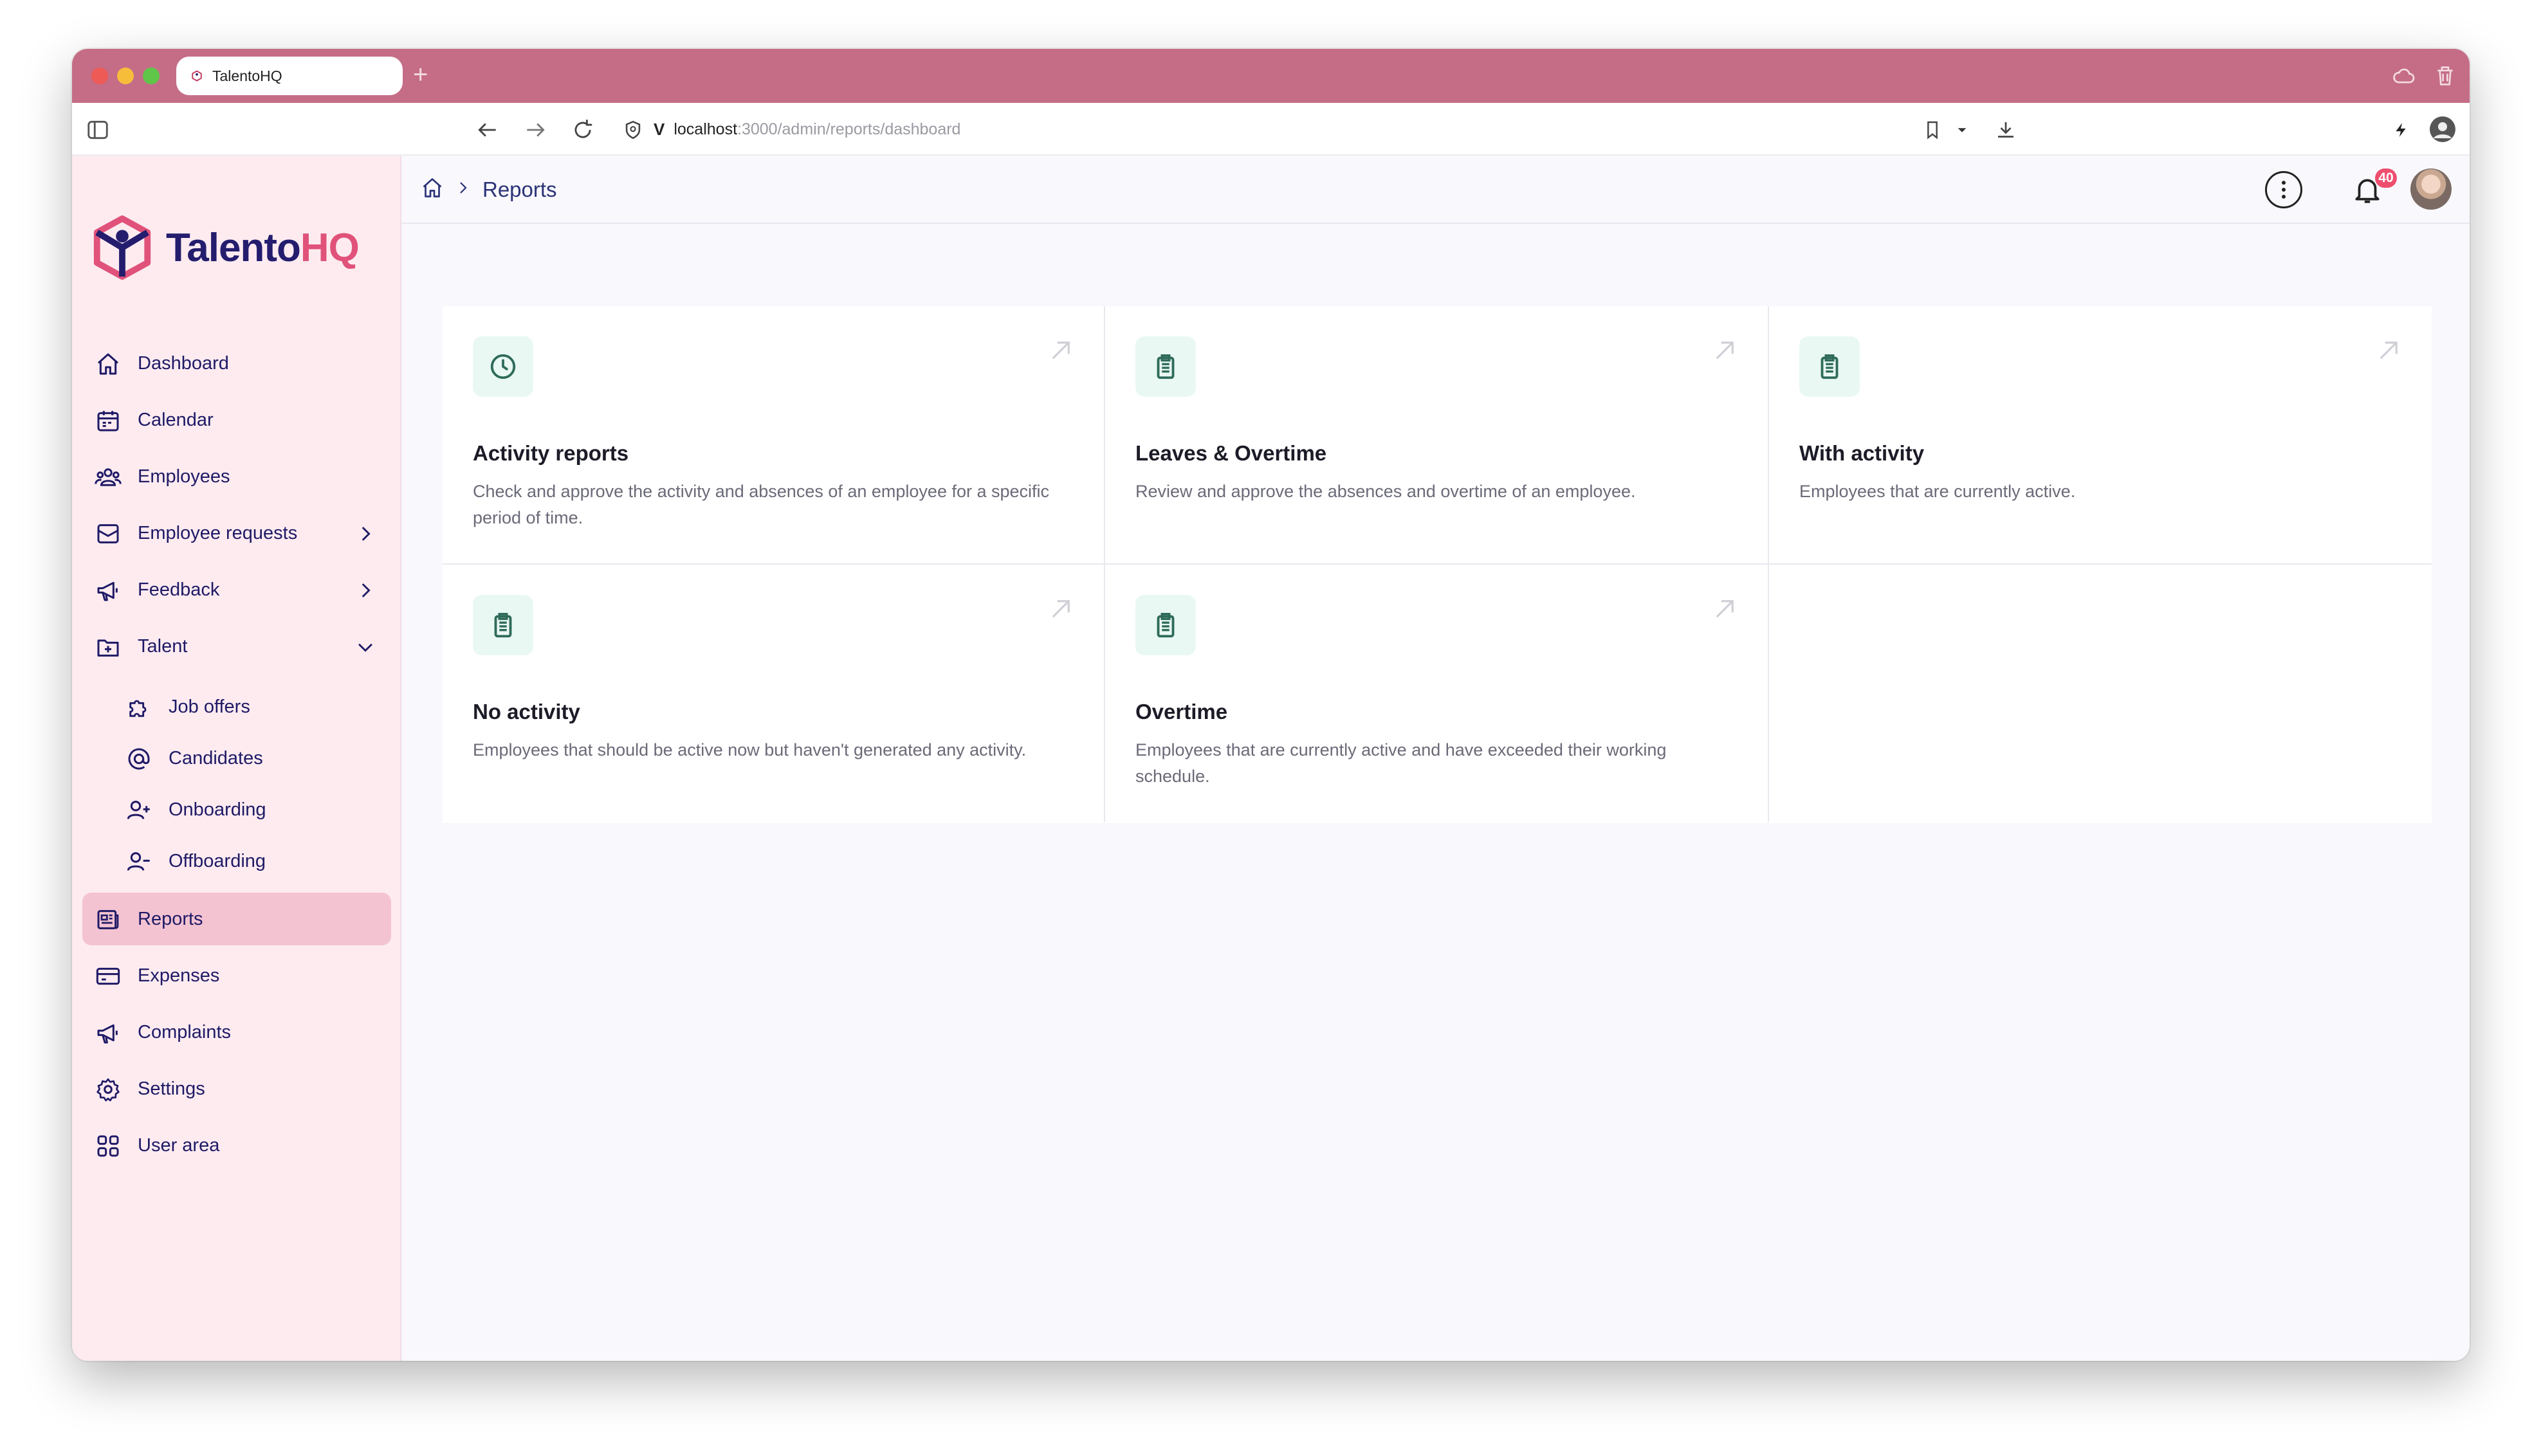 This screenshot has height=1456, width=2541. What do you see at coordinates (236, 975) in the screenshot?
I see `sidebar-item-expenses: Expenses` at bounding box center [236, 975].